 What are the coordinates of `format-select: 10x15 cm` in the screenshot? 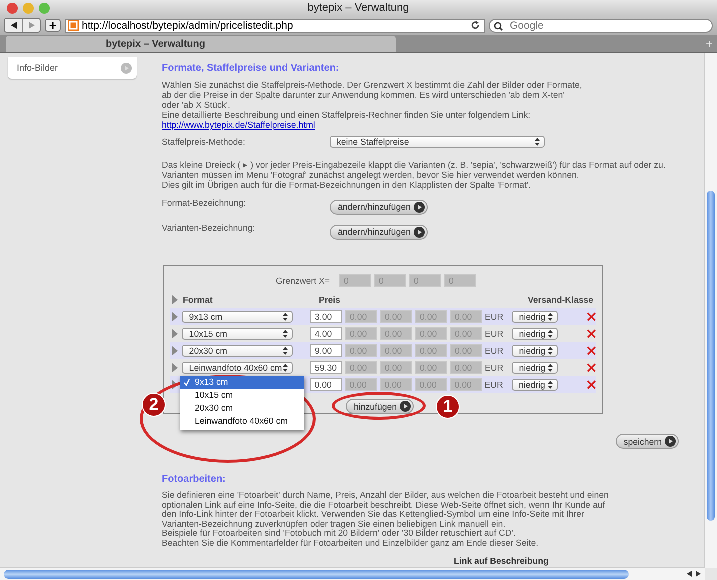 It's located at (237, 334).